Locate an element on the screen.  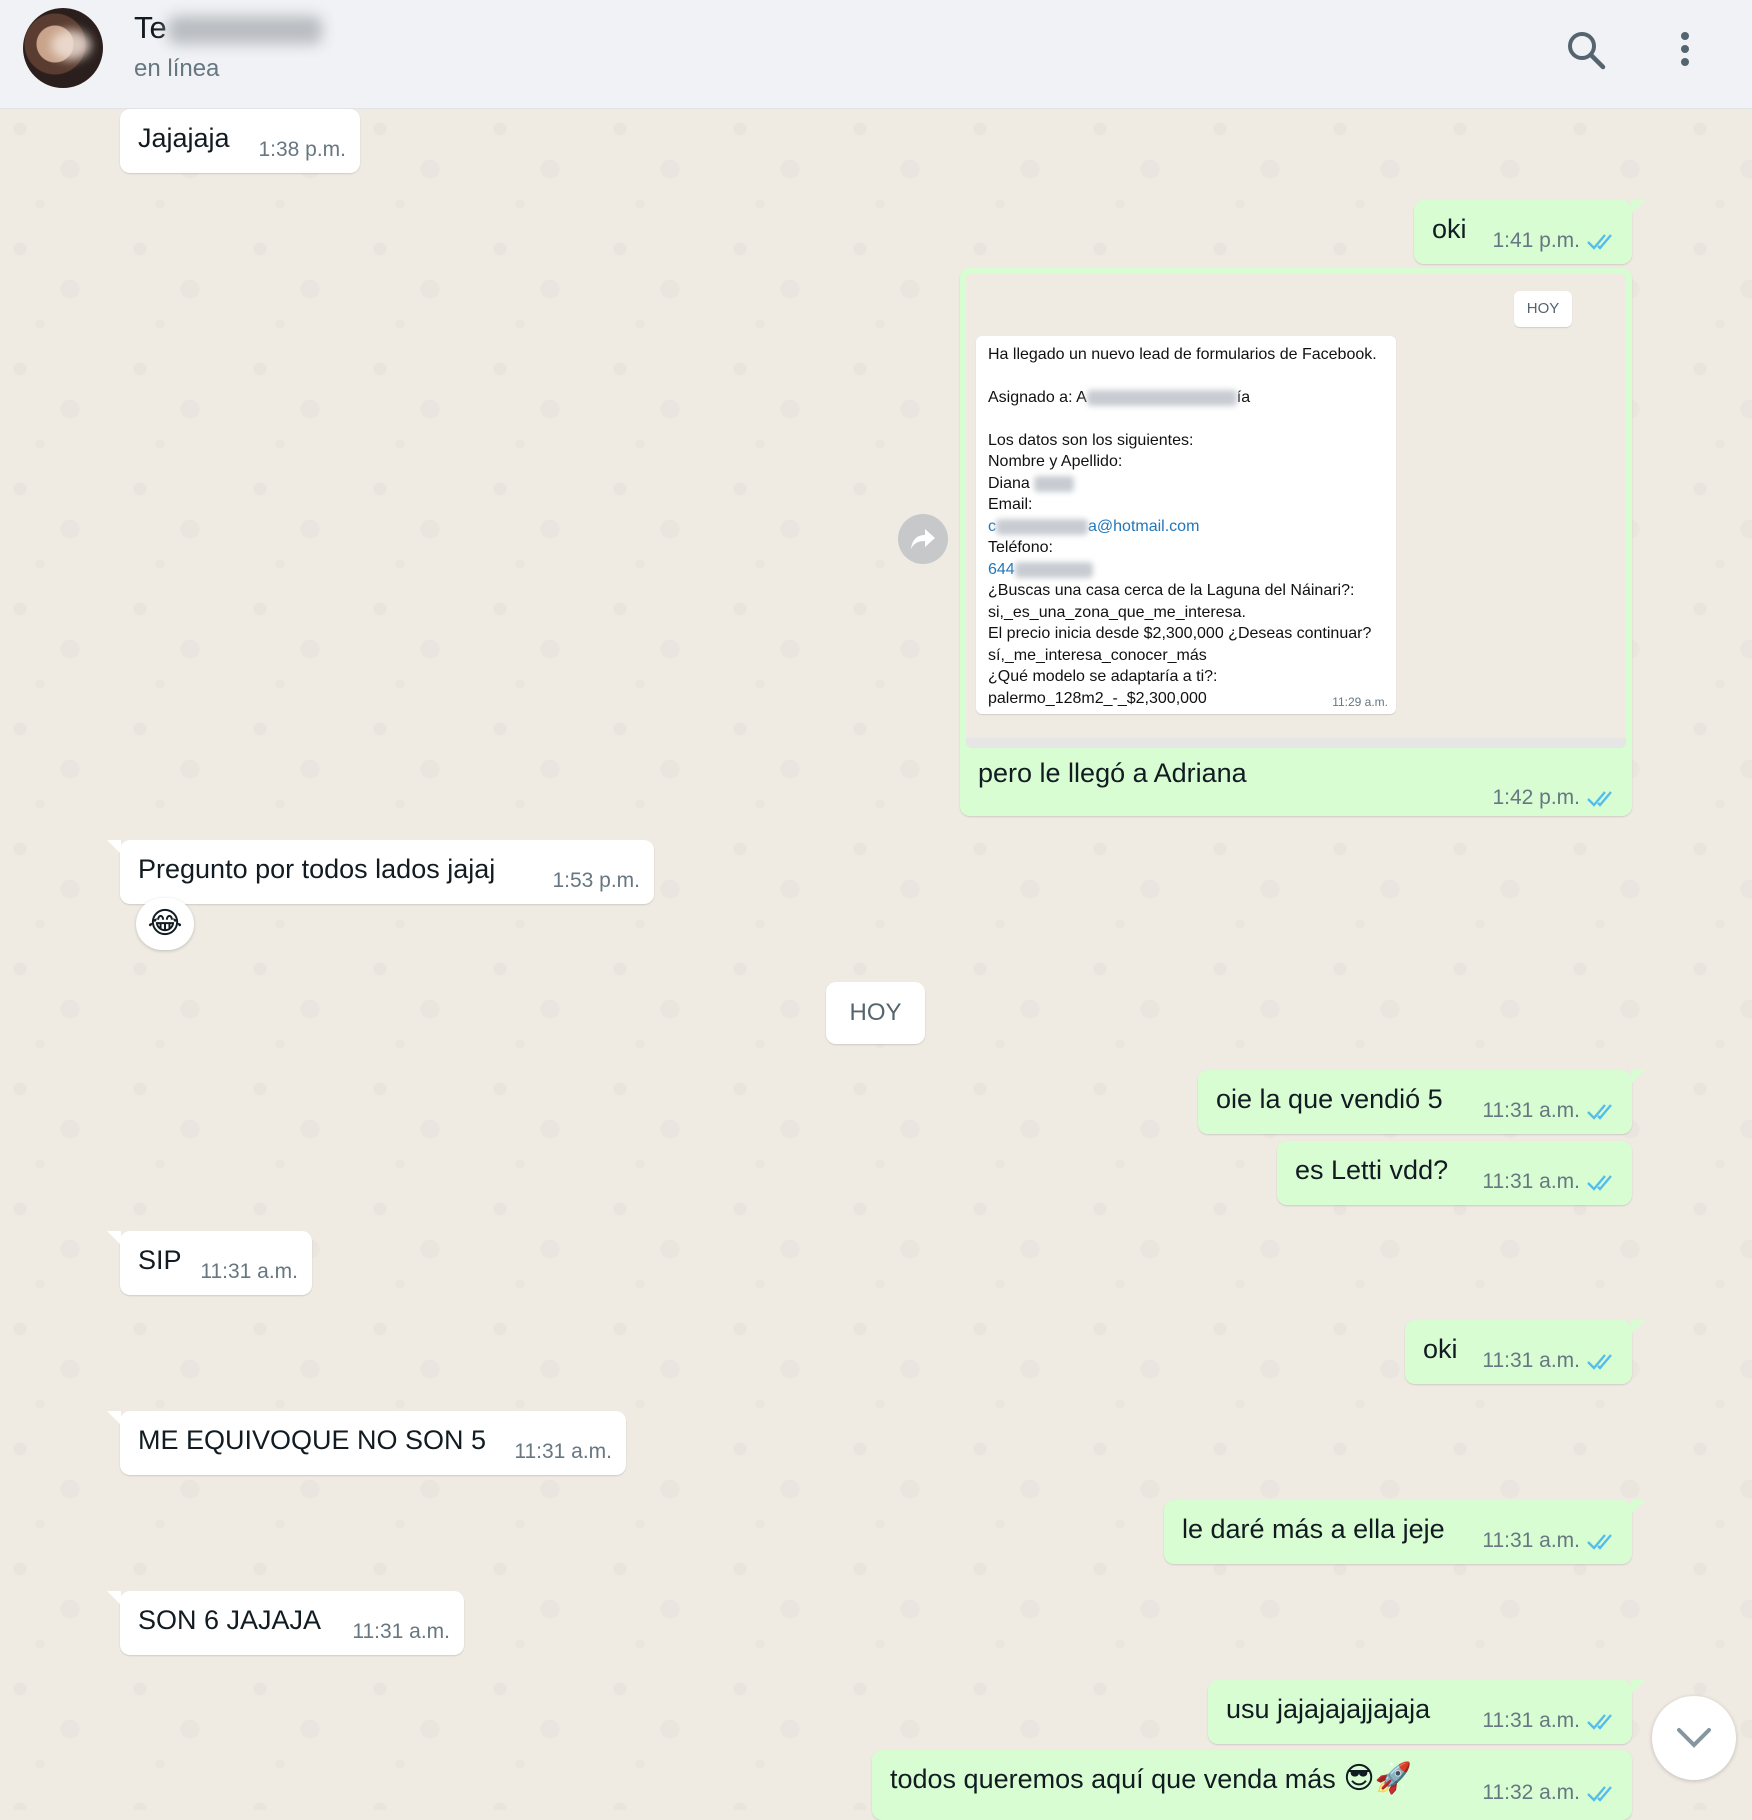
message-text: SON 6 JAJAJA is located at coordinates (230, 1620).